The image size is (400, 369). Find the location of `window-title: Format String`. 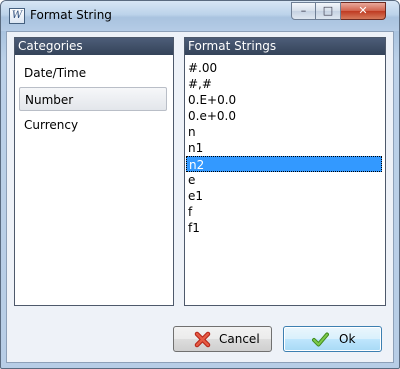

window-title: Format String is located at coordinates (71, 15).